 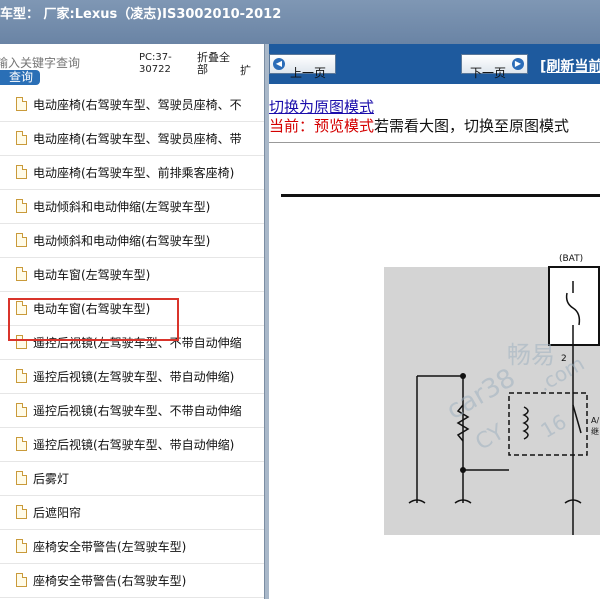 I want to click on tree-item-label: 电动座椅(右驾驶车型、前排乘客座椅), so click(x=134, y=173).